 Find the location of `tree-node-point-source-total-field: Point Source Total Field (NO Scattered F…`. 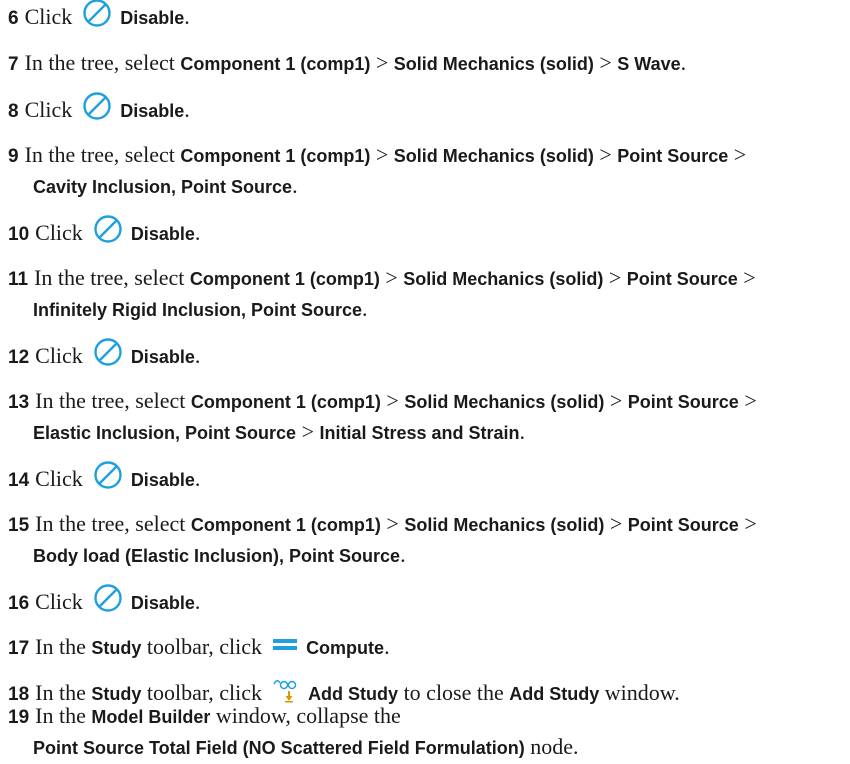

tree-node-point-source-total-field: Point Source Total Field (NO Scattered F… is located at coordinates (279, 748).